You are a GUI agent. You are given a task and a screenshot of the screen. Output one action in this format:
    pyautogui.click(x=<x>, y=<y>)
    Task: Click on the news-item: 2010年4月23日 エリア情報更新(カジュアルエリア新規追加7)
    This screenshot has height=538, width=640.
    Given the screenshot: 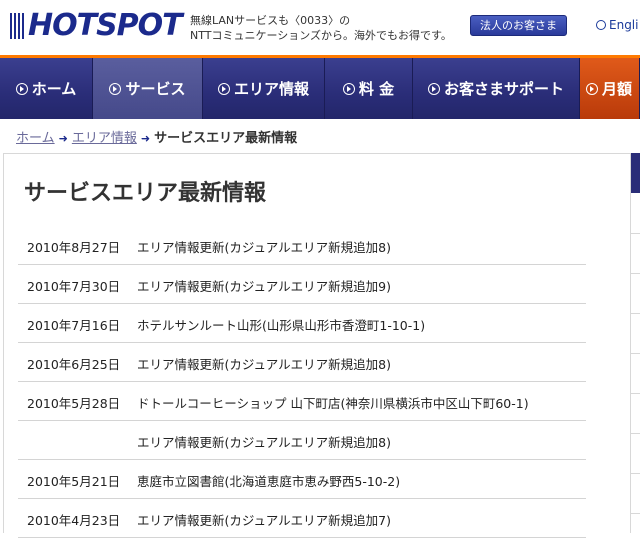 What is the action you would take?
    pyautogui.click(x=302, y=518)
    